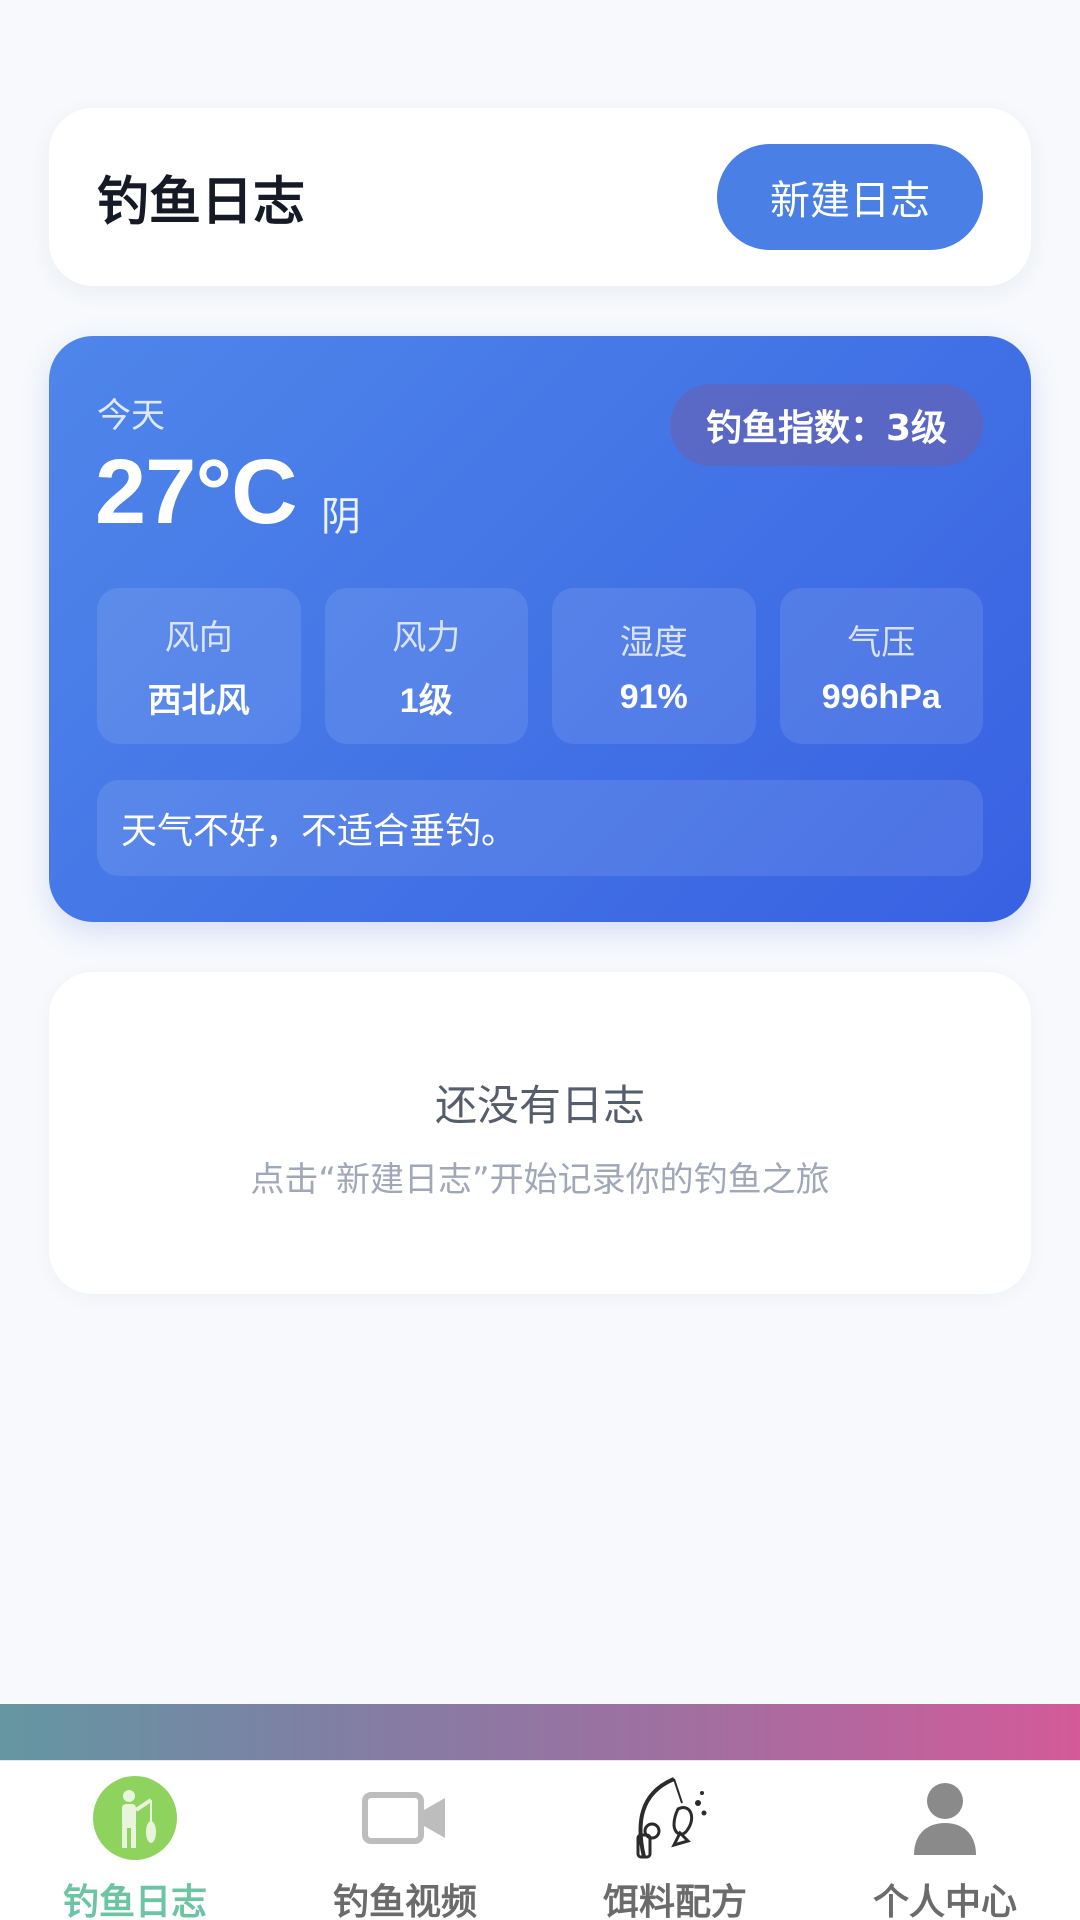  I want to click on empty-state-hint: 点击“新建日志”开始记录你的钓鱼之旅, so click(540, 1180).